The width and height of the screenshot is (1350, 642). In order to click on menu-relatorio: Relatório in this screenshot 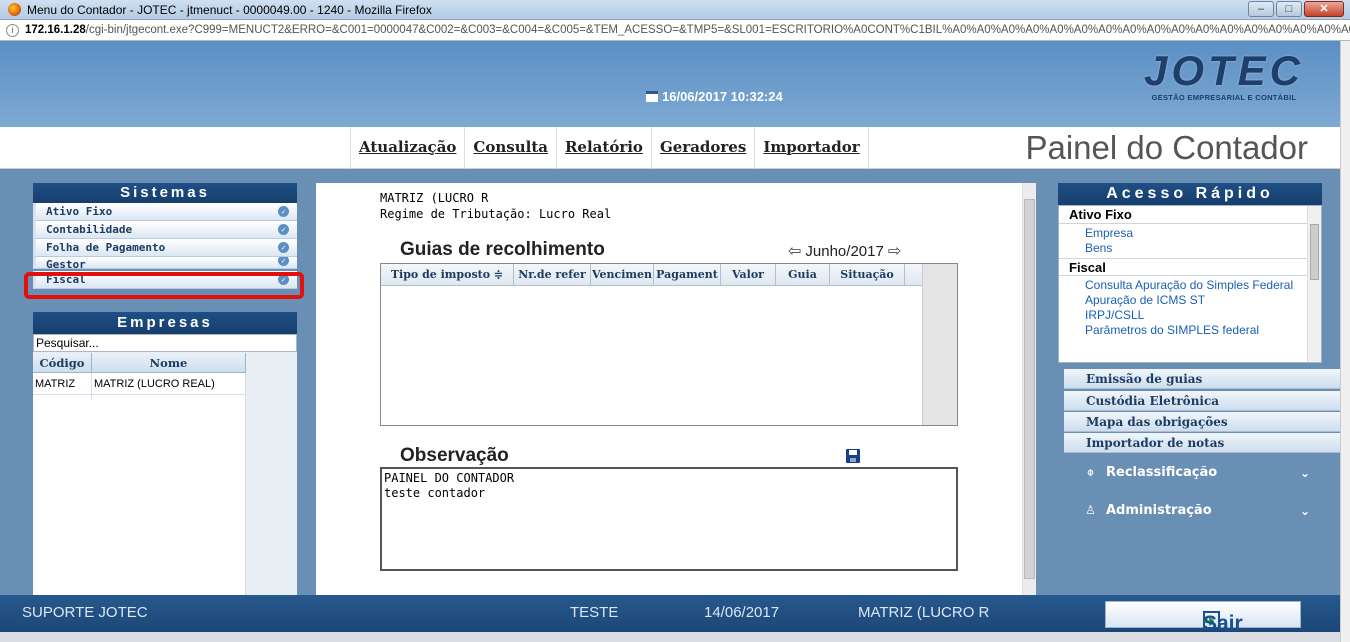, I will do `click(603, 148)`.